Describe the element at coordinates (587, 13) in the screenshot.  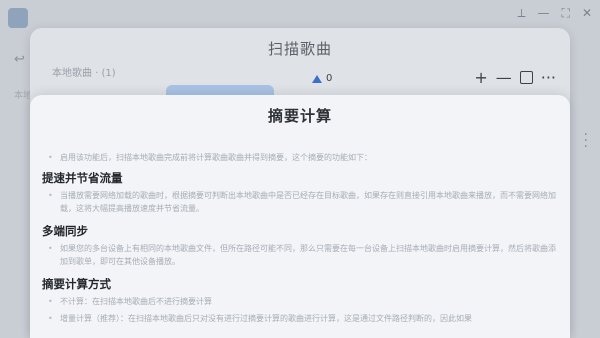
I see `close-icon: ✕` at that location.